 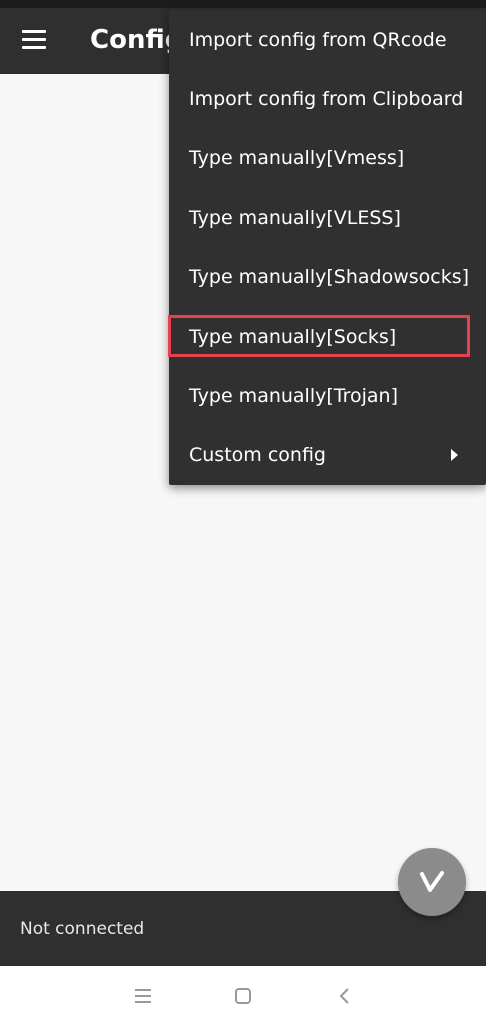 I want to click on v-logo-icon, so click(x=432, y=881).